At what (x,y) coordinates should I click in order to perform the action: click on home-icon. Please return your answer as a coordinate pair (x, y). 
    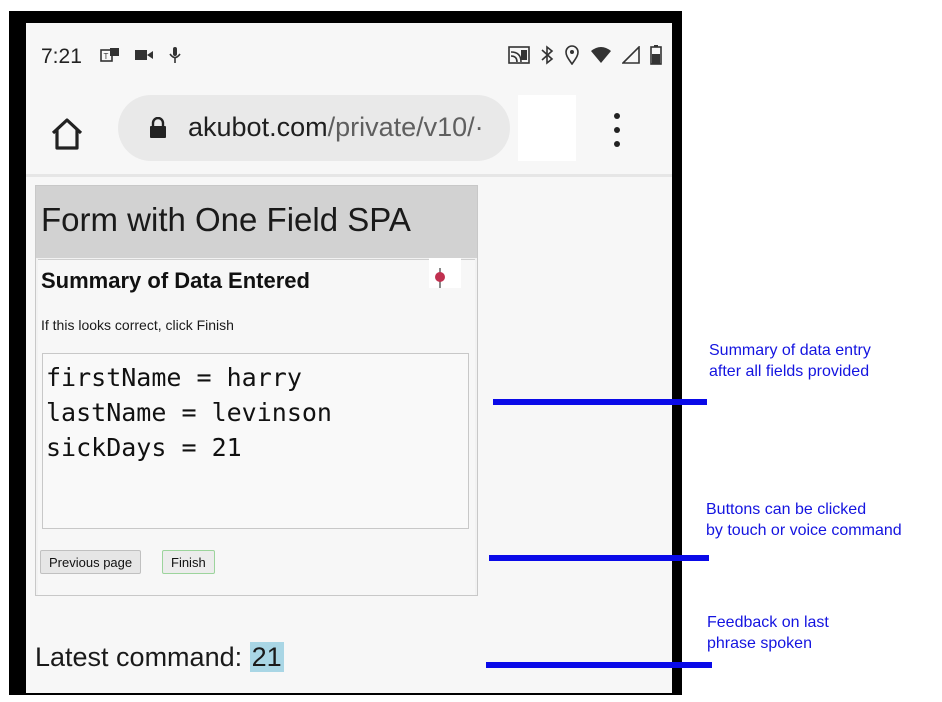
    Looking at the image, I should click on (67, 134).